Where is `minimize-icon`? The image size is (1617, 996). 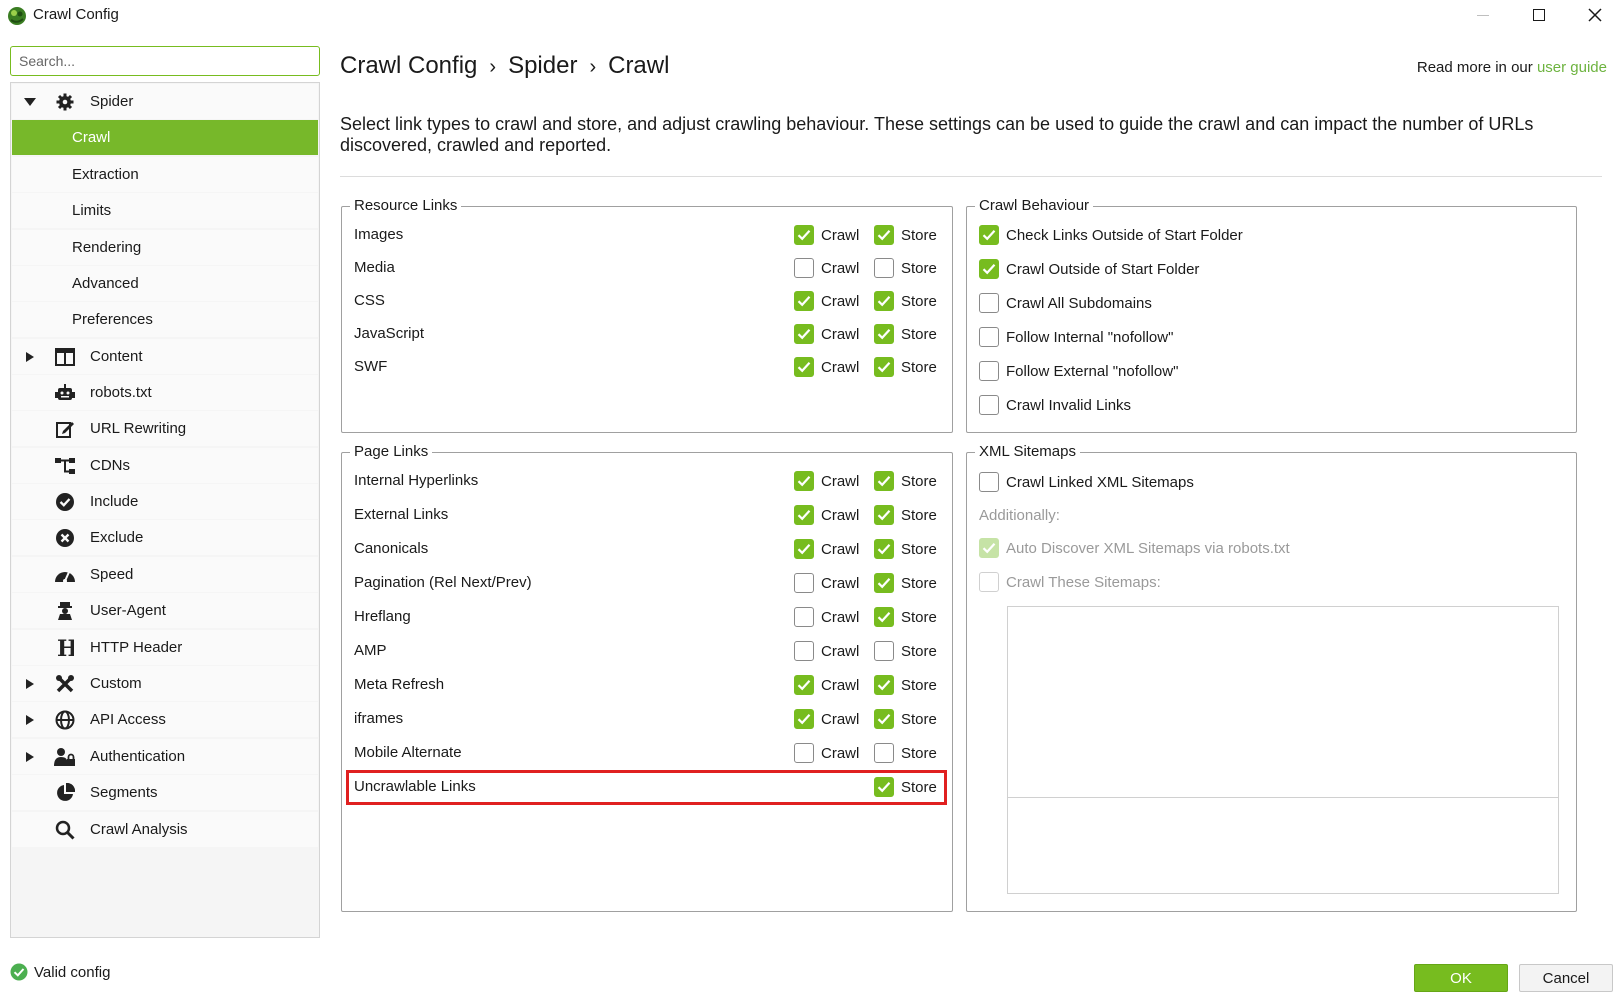
minimize-icon is located at coordinates (1483, 15).